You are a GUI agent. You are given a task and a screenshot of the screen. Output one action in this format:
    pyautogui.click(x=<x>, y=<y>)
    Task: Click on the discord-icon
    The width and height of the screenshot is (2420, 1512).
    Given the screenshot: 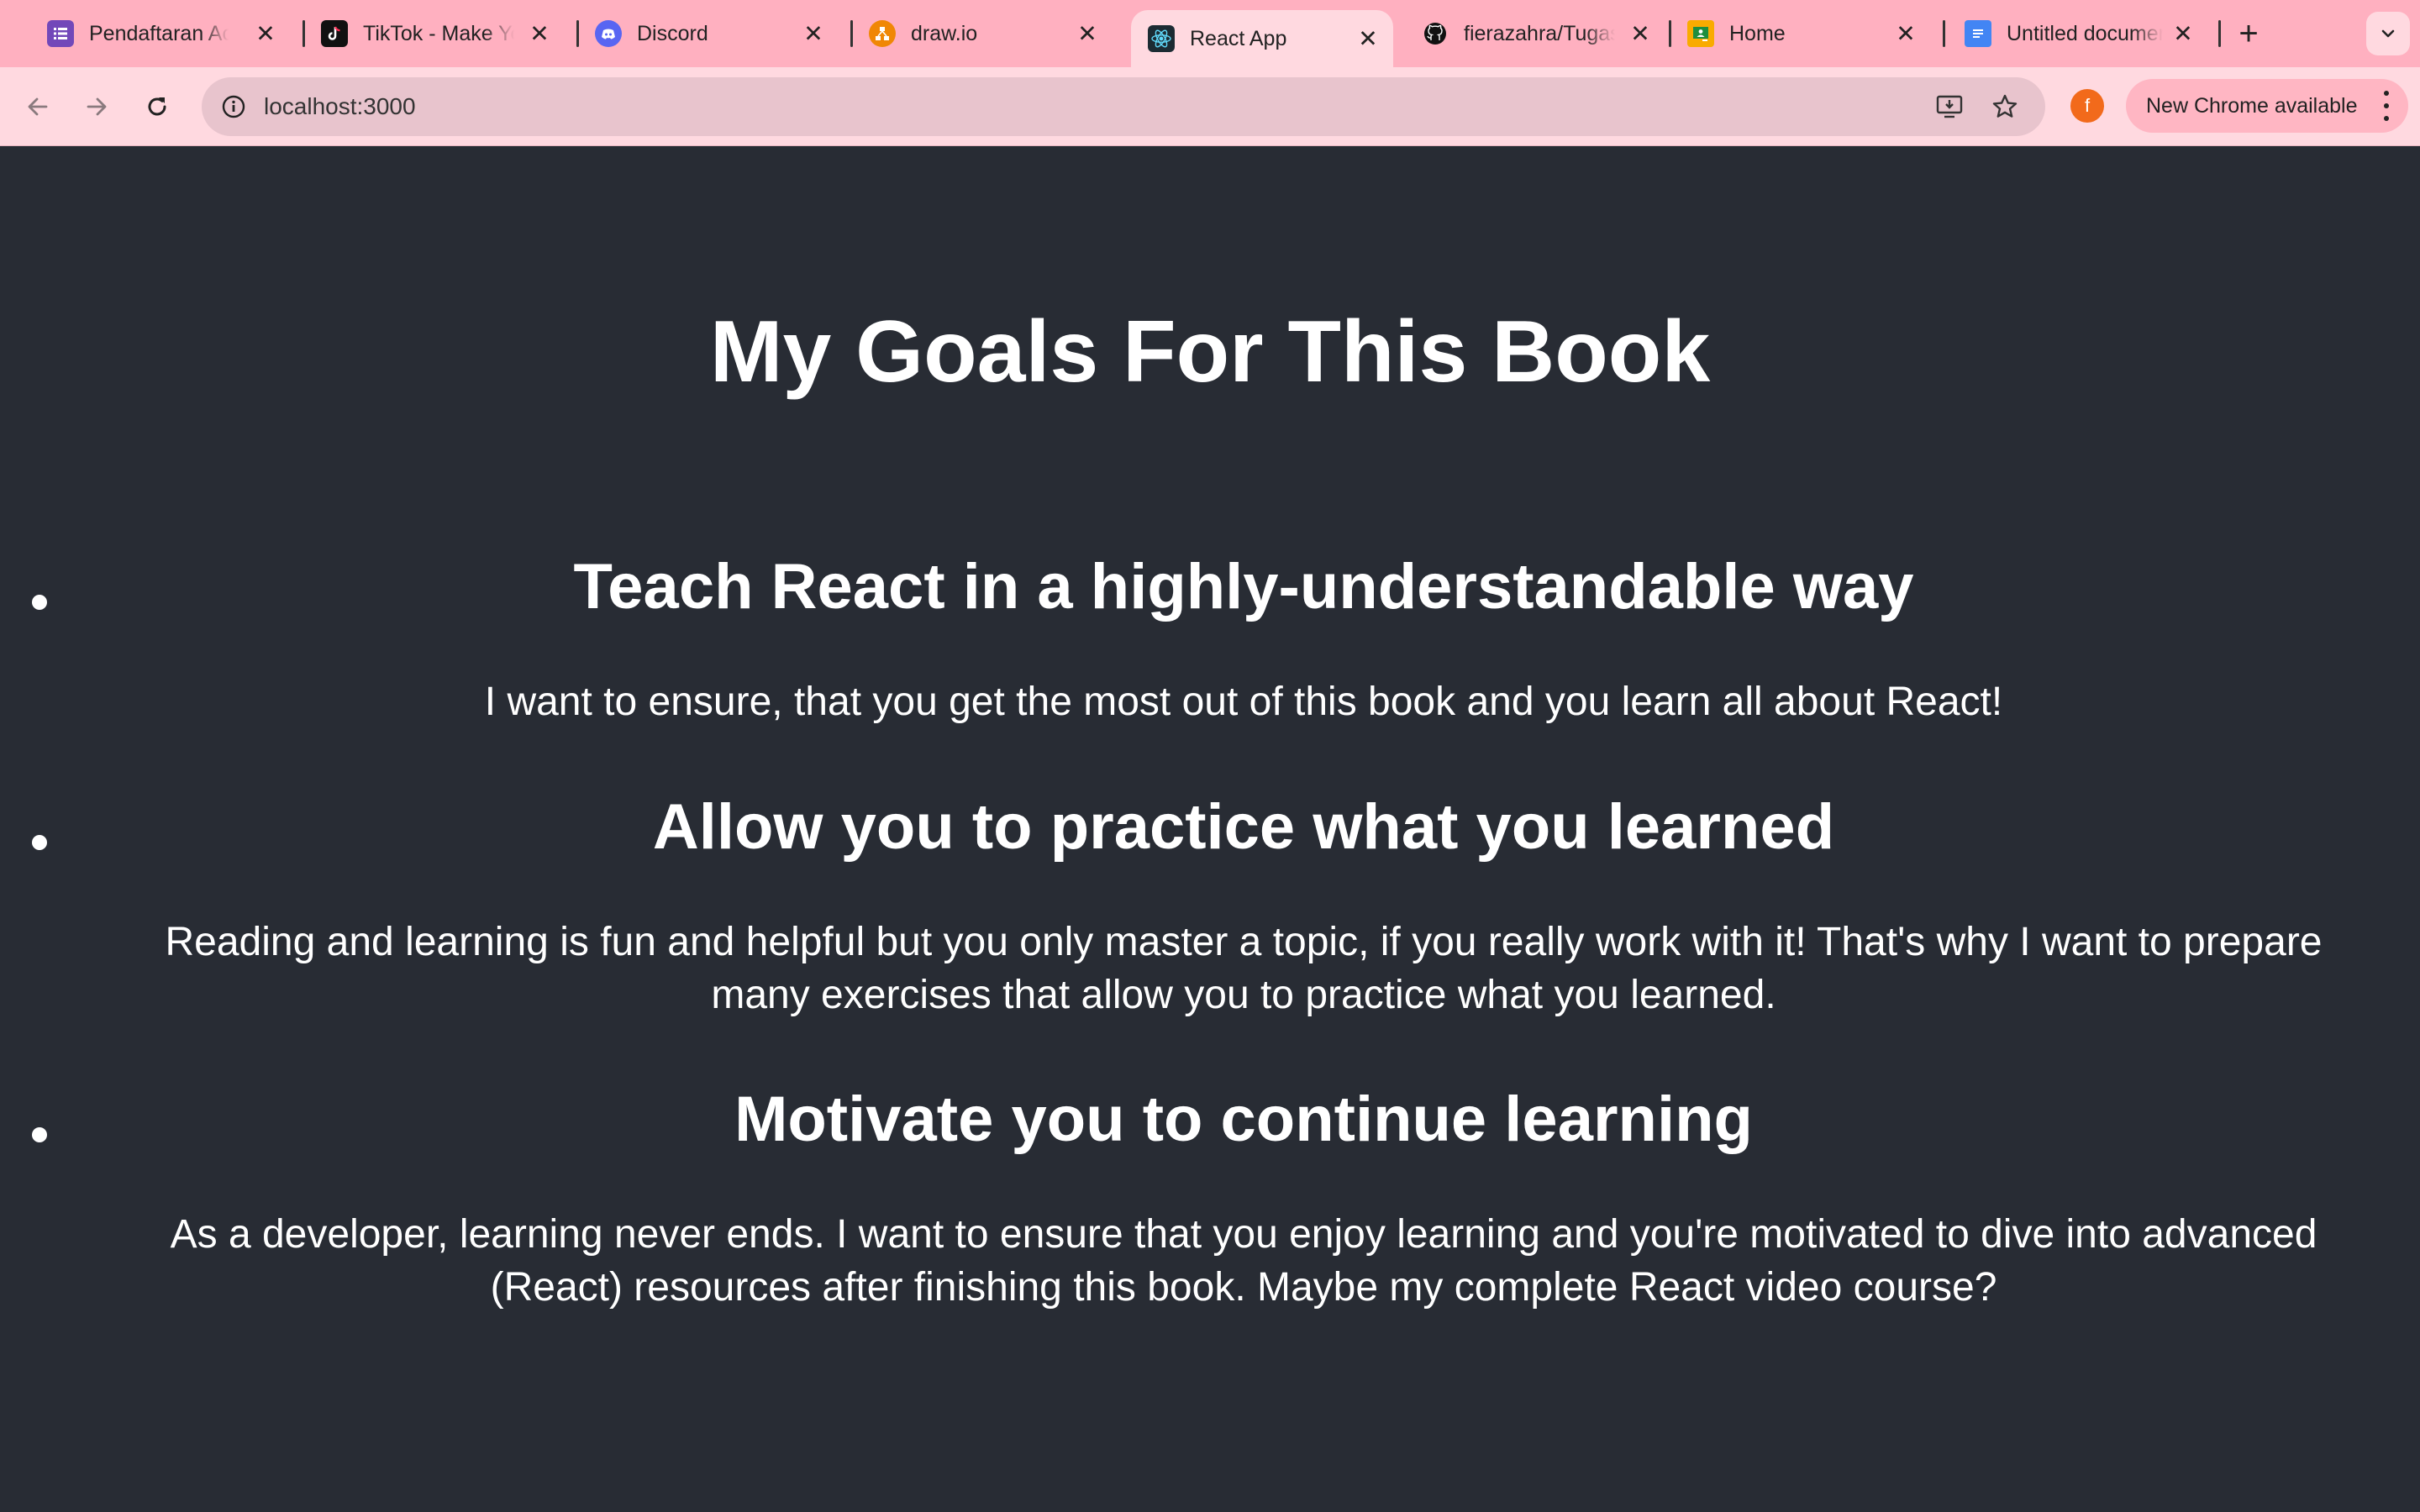 What is the action you would take?
    pyautogui.click(x=608, y=33)
    